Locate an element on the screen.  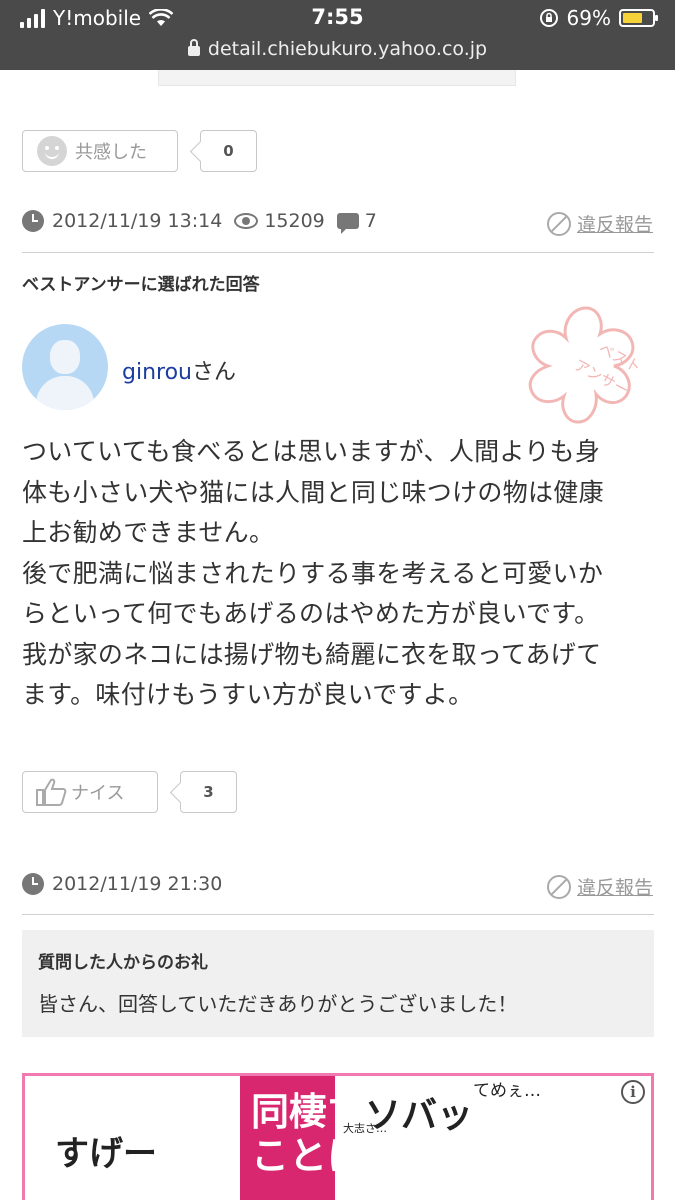
empathy-button: 共感した is located at coordinates (100, 151).